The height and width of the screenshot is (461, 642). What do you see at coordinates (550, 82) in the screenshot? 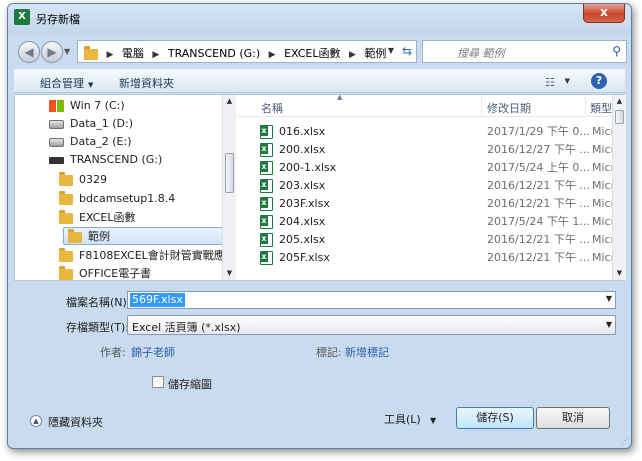
I see `view-options-icon: ☷` at bounding box center [550, 82].